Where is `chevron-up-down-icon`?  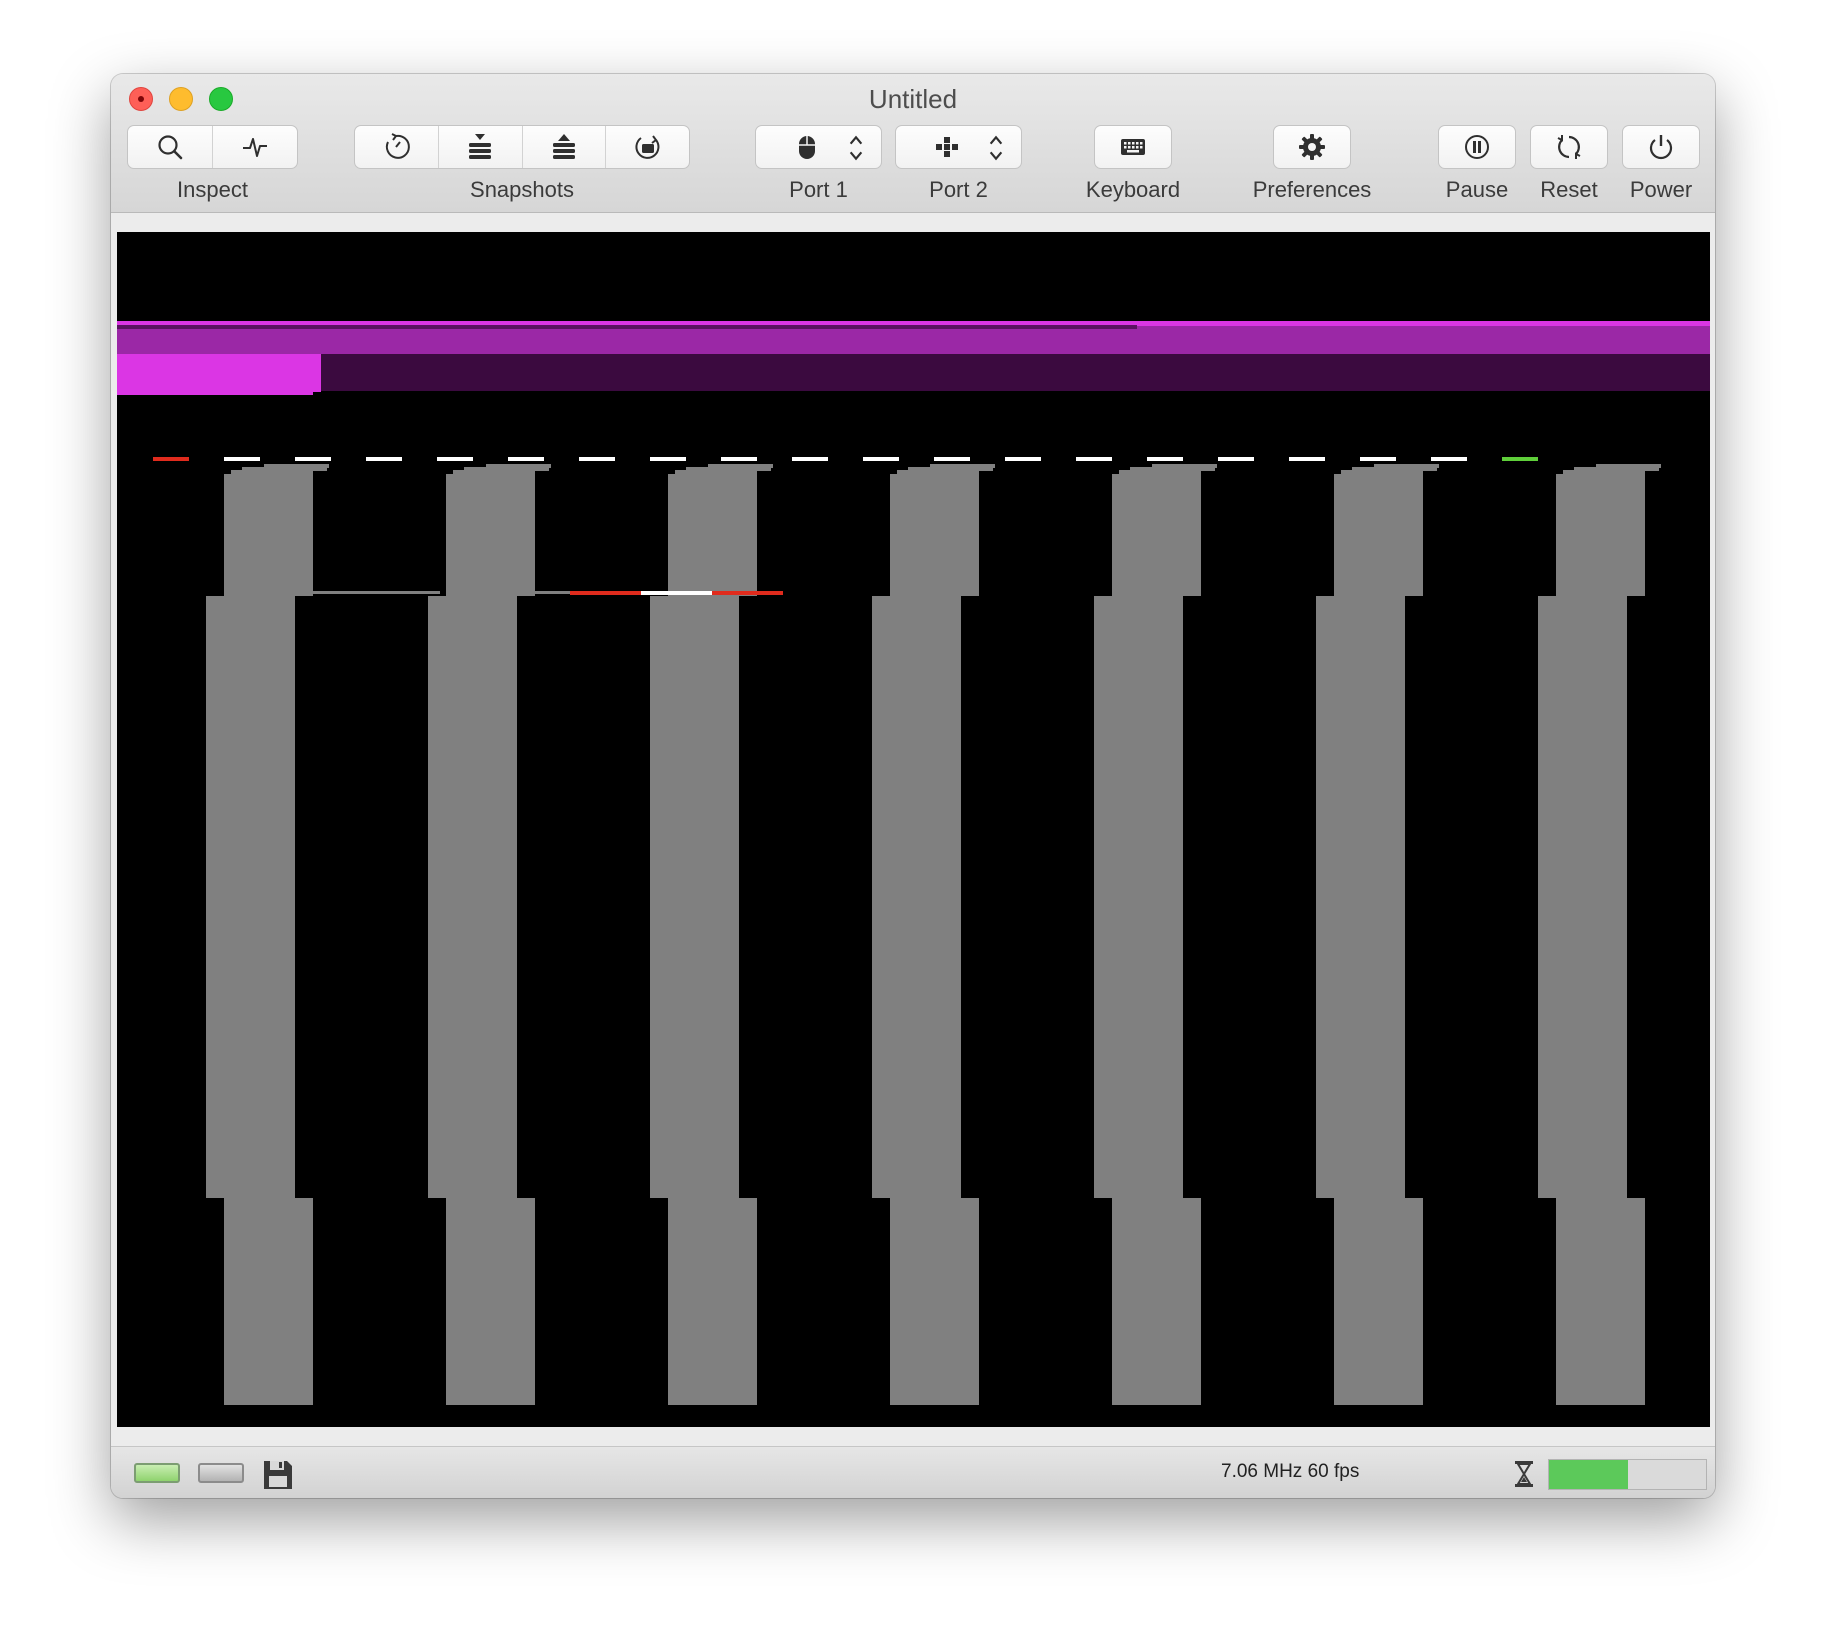
chevron-up-down-icon is located at coordinates (996, 148).